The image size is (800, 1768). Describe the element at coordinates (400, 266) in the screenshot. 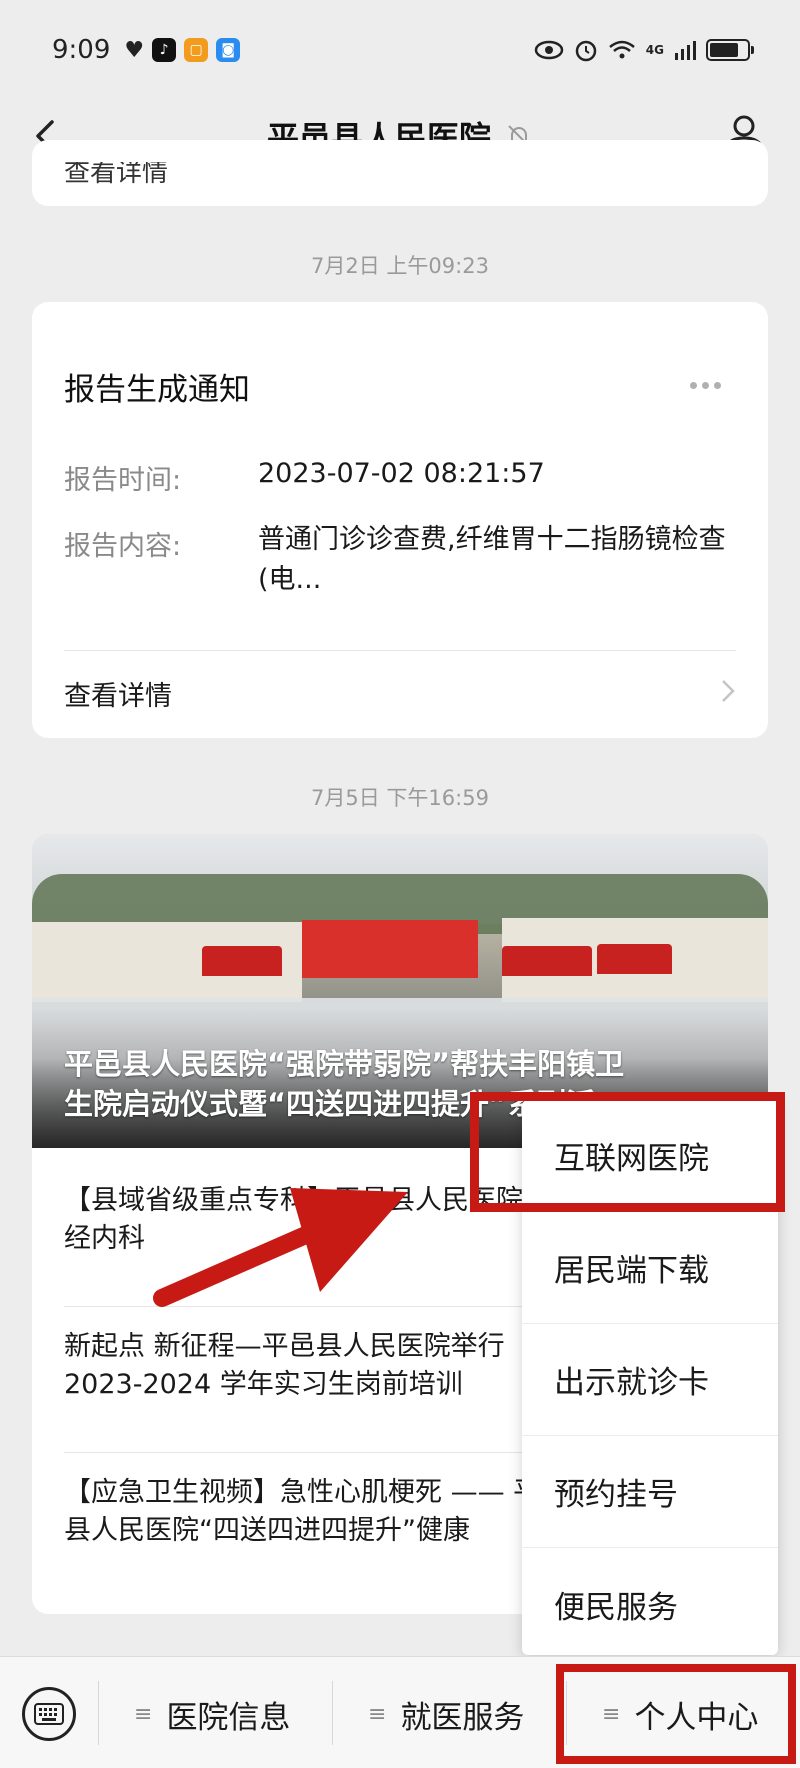

I see `timestamp: 7月2日 上午09:23` at that location.